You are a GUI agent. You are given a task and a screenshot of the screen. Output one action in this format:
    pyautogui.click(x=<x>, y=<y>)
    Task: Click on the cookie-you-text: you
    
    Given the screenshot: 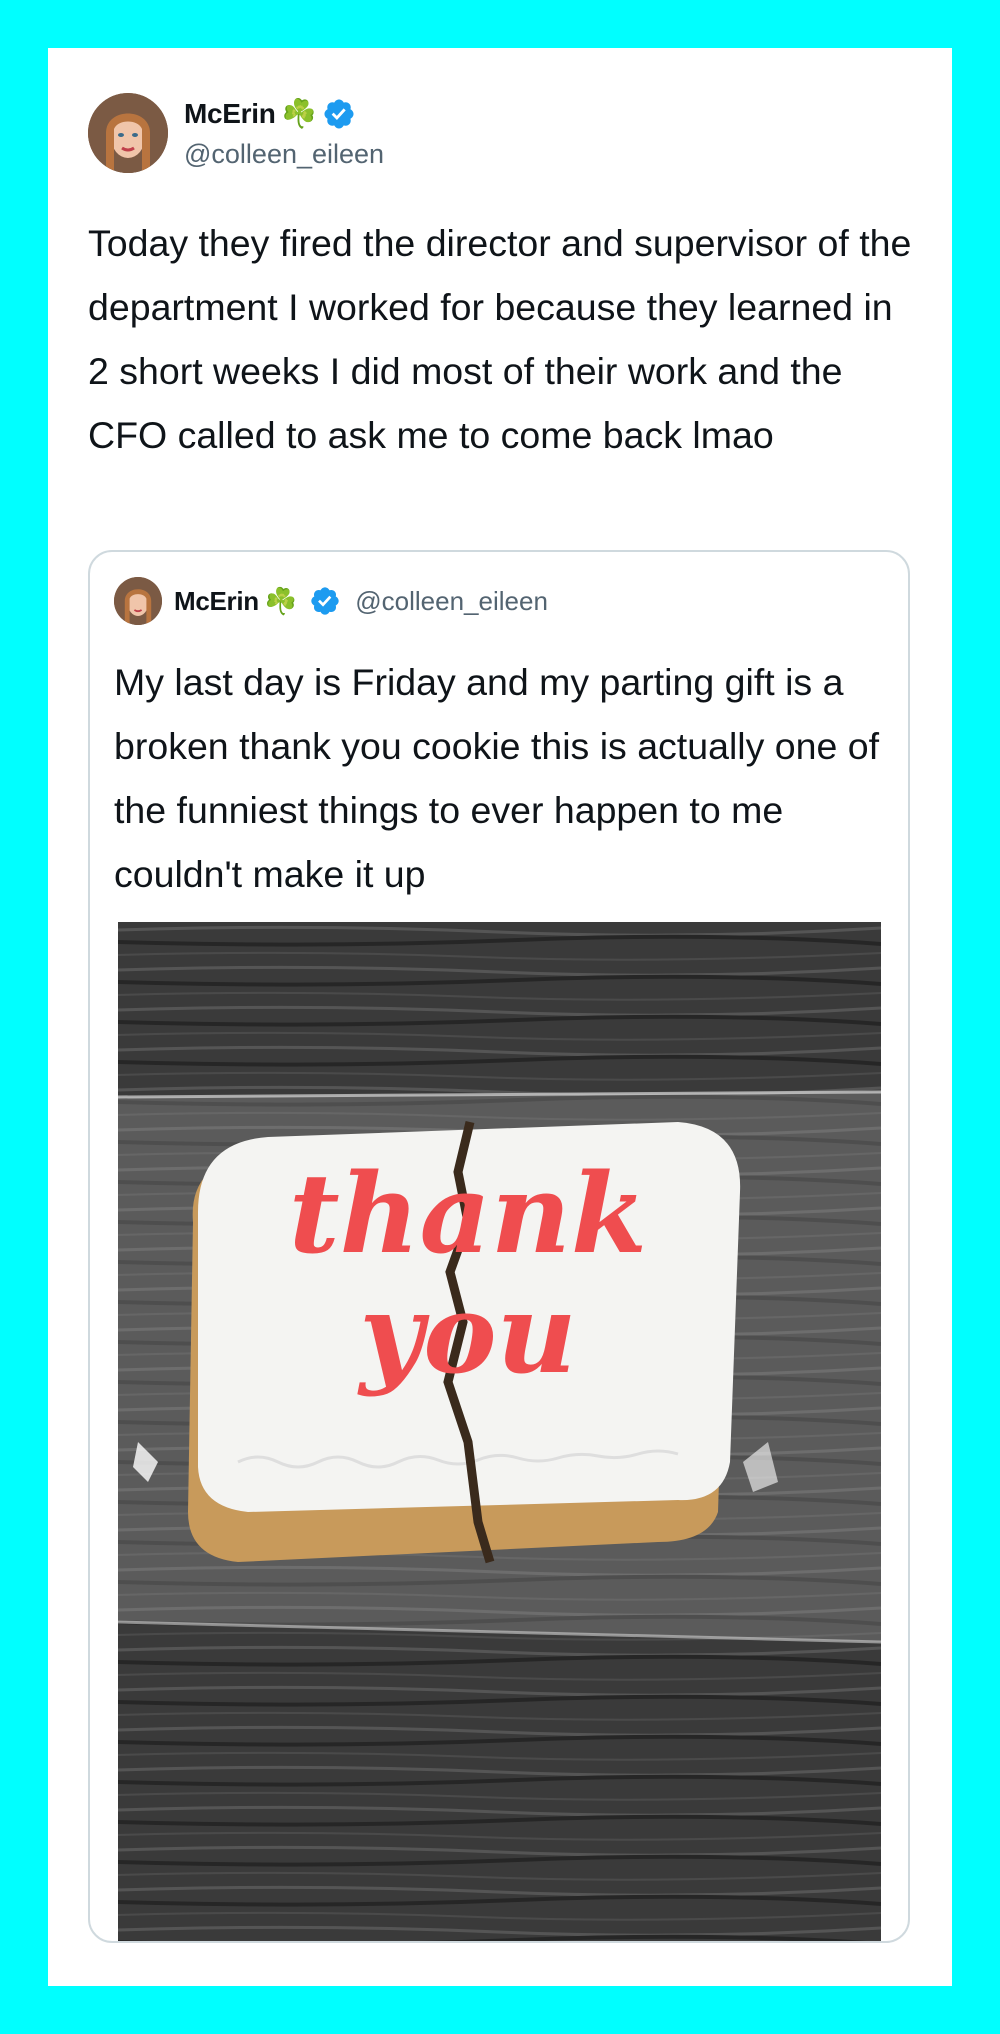 What is the action you would take?
    pyautogui.click(x=466, y=1333)
    